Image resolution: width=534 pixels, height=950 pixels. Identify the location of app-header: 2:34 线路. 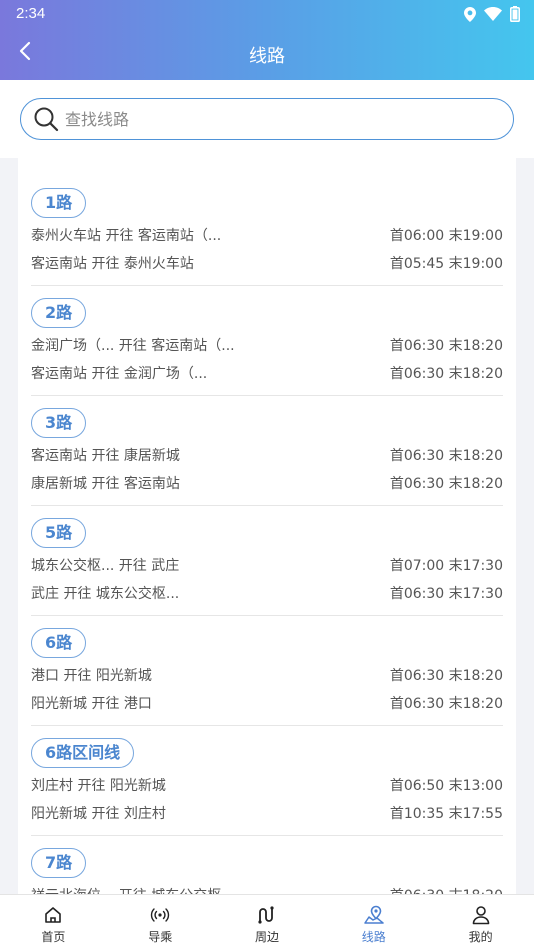
(267, 40).